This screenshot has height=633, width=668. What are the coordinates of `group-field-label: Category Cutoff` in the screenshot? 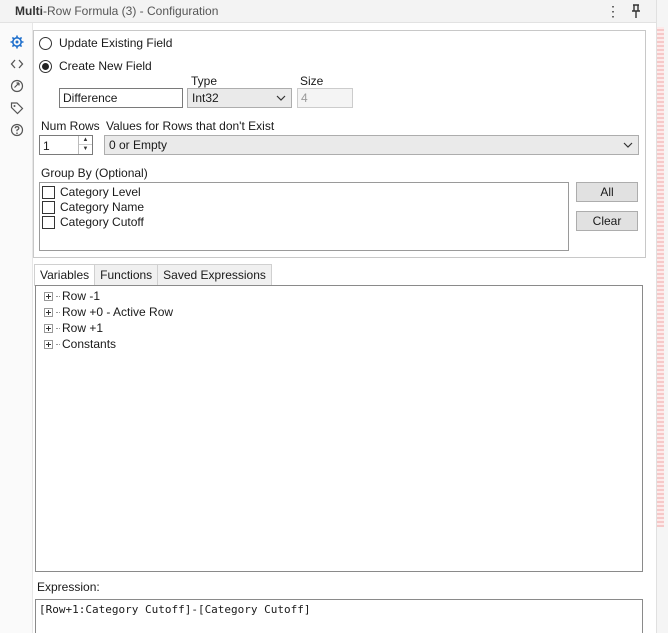 It's located at (102, 222).